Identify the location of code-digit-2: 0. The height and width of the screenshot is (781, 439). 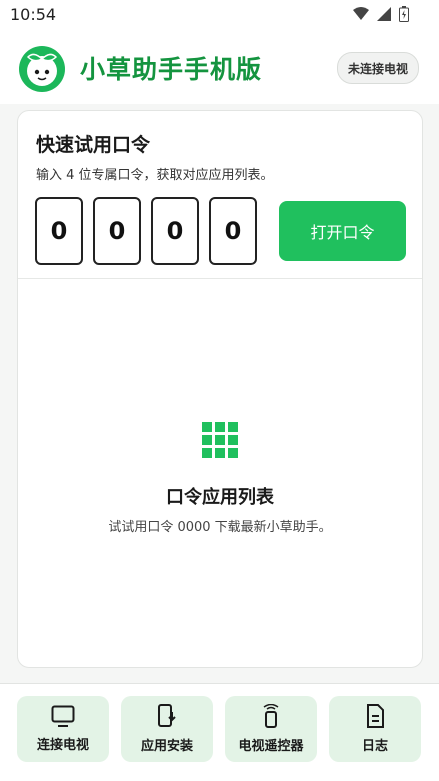
(117, 231).